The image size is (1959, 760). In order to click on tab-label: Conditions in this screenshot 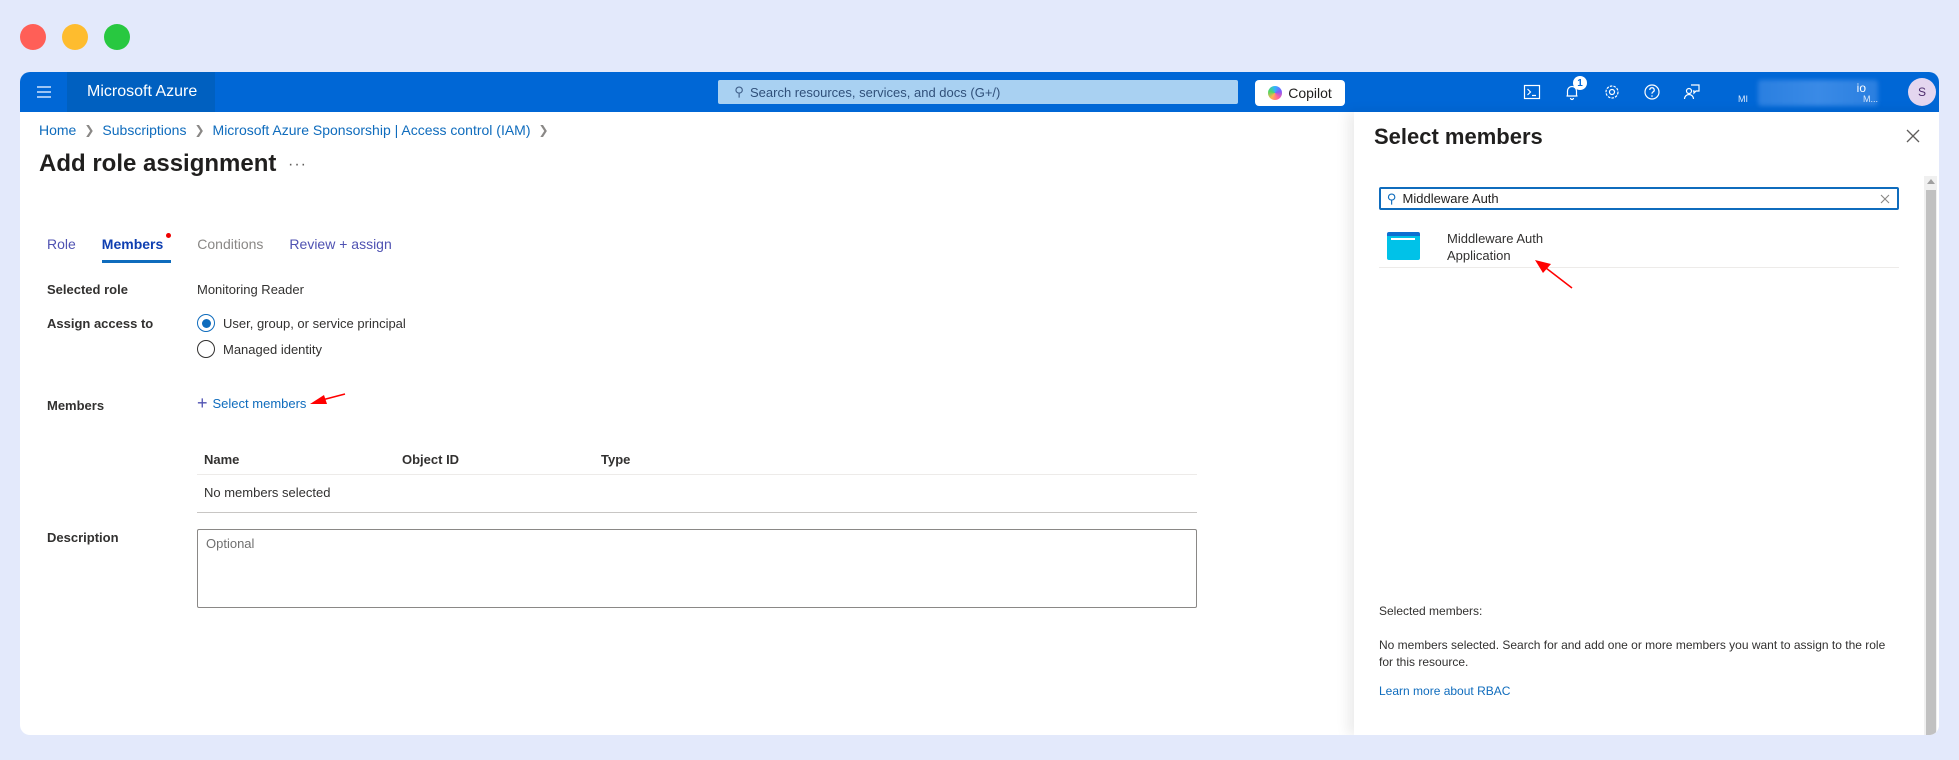, I will do `click(230, 244)`.